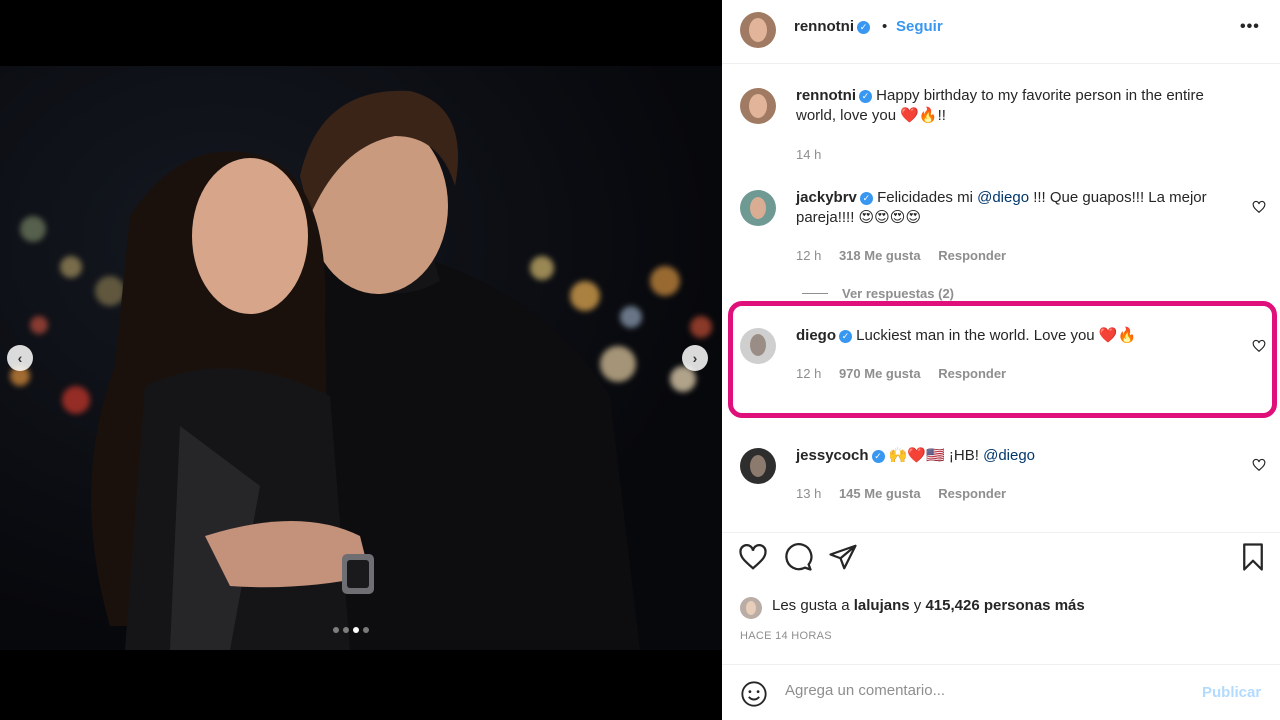 Image resolution: width=1280 pixels, height=720 pixels. Describe the element at coordinates (809, 493) in the screenshot. I see `comment-time: 13 h` at that location.